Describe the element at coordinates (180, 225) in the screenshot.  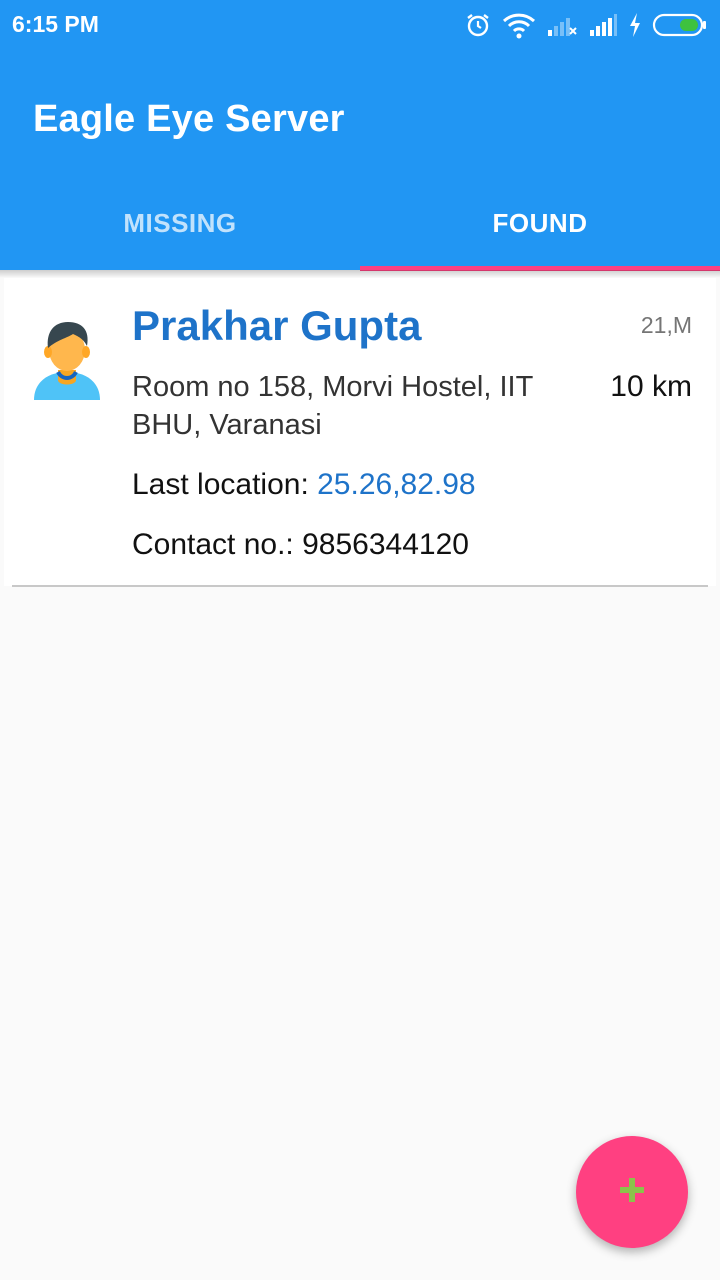
I see `tab-missing: MISSING` at that location.